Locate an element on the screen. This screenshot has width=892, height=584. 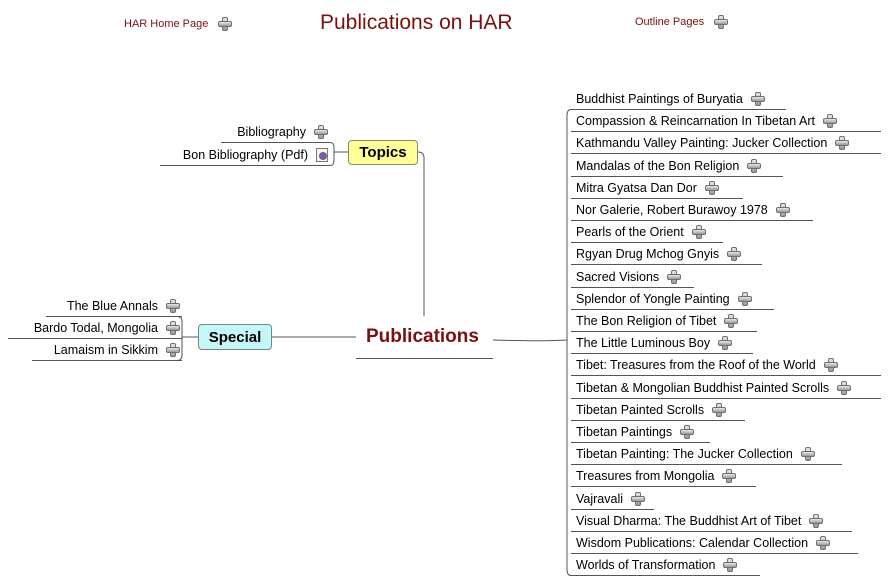
special-item-label: The Blue Annals is located at coordinates (112, 306).